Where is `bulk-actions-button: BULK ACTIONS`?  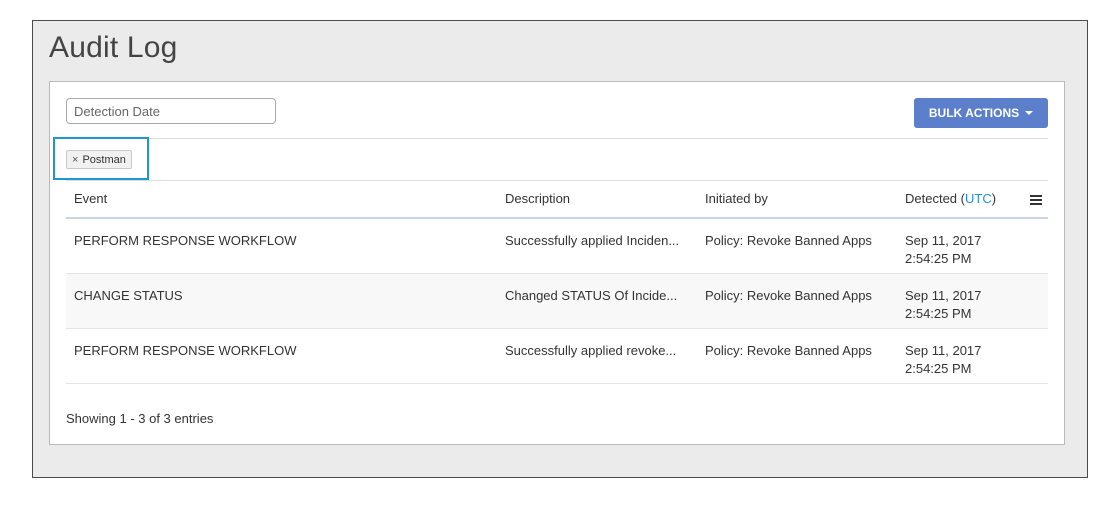
bulk-actions-button: BULK ACTIONS is located at coordinates (981, 113).